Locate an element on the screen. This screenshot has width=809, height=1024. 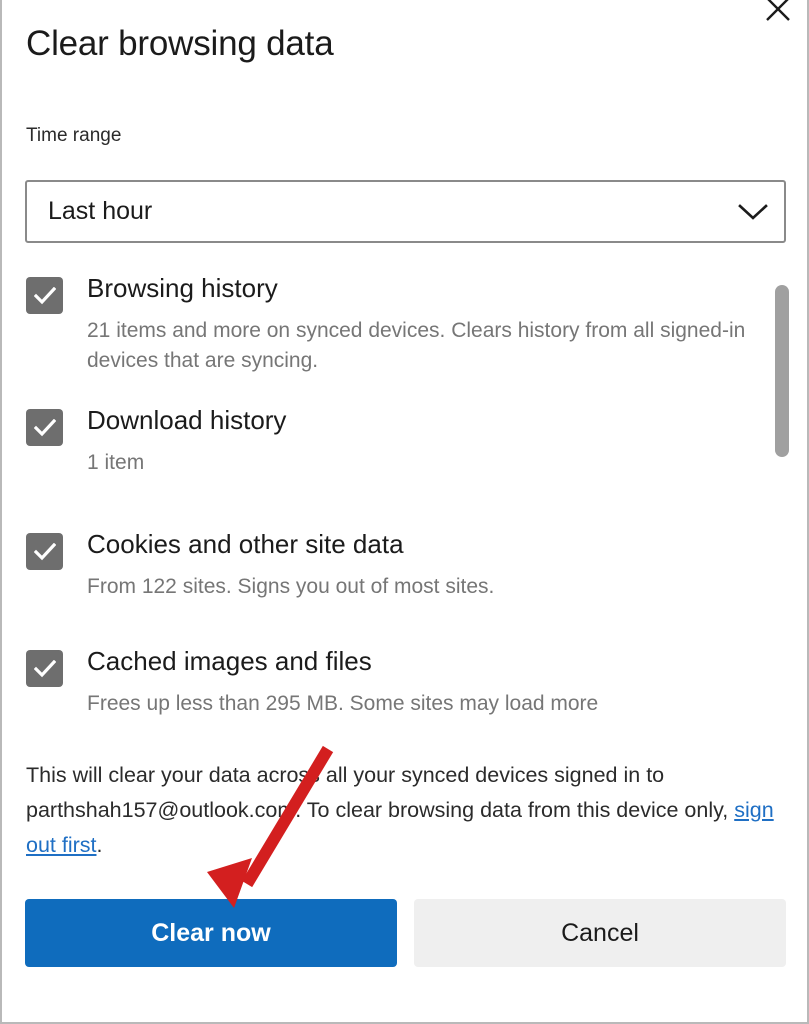
time-range-label: Time range is located at coordinates (74, 135).